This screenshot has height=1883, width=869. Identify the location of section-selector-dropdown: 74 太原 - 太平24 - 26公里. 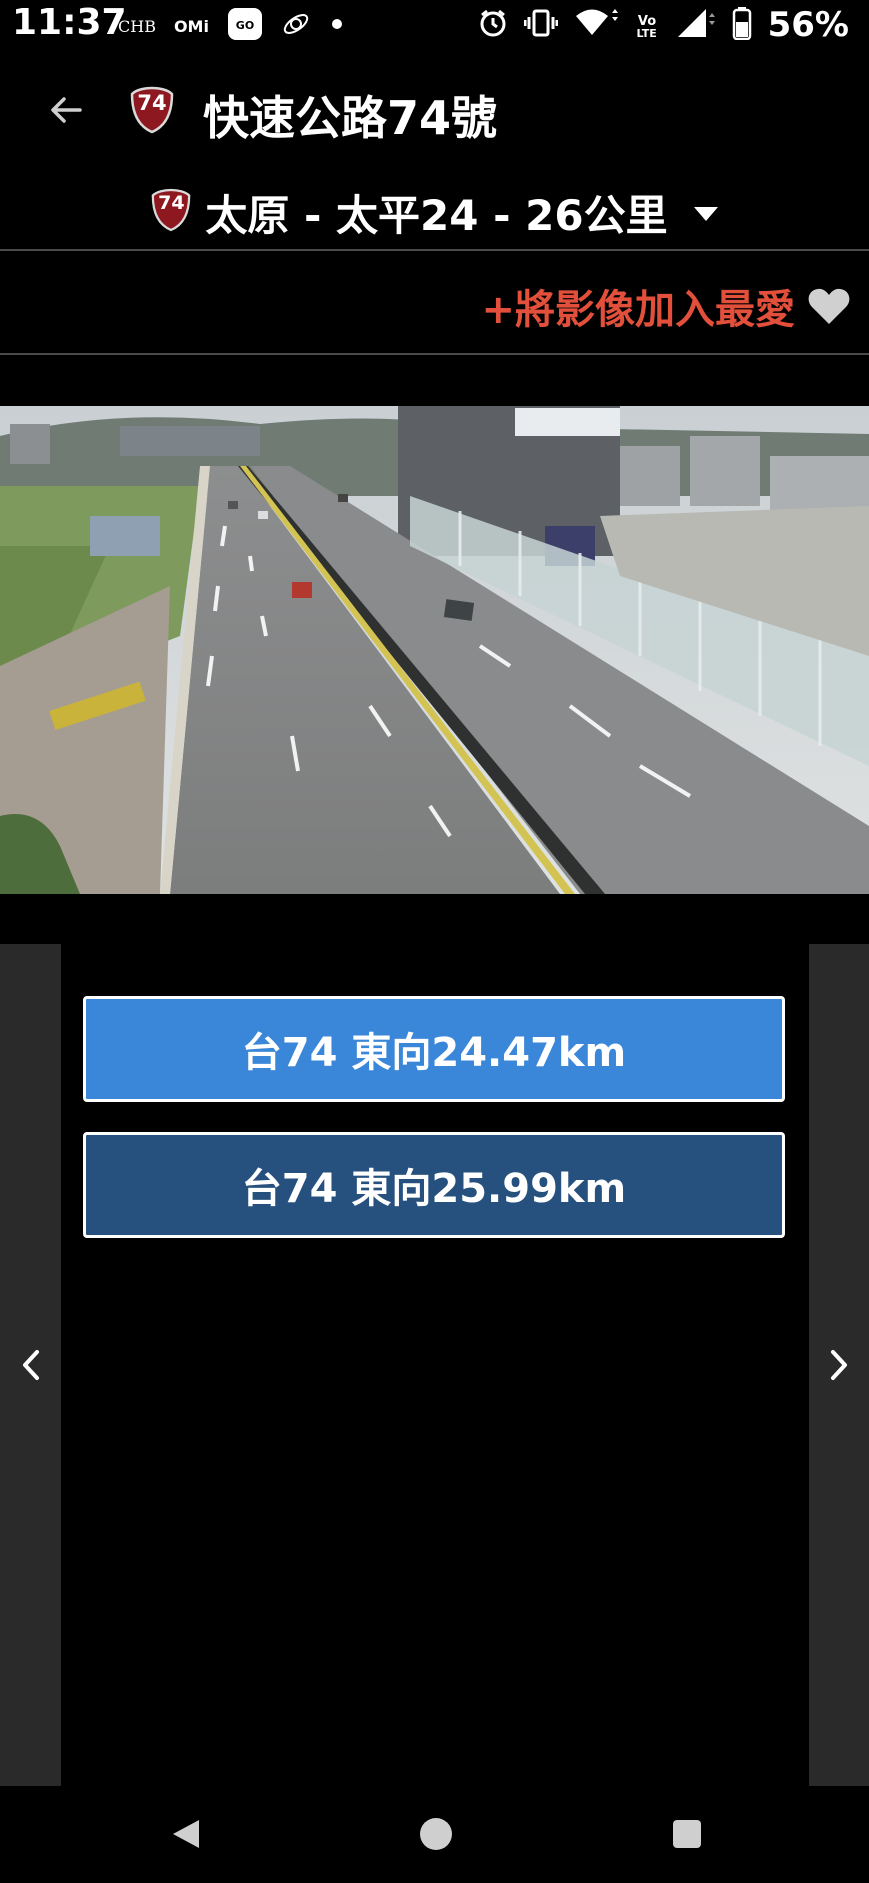
(434, 212).